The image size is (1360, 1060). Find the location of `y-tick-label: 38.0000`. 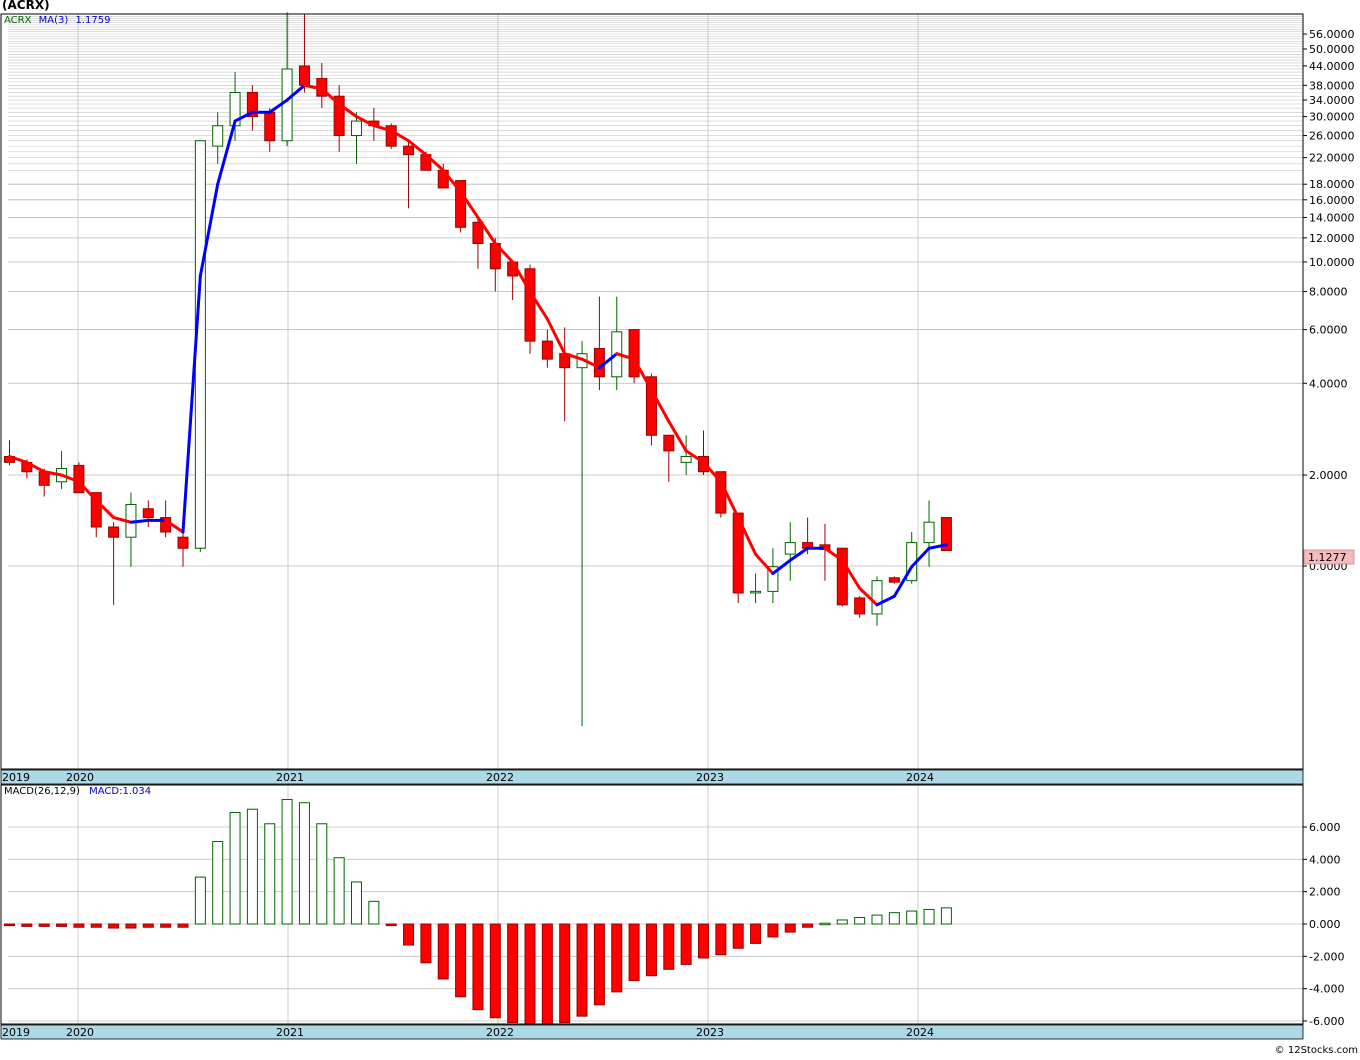

y-tick-label: 38.0000 is located at coordinates (1332, 85).